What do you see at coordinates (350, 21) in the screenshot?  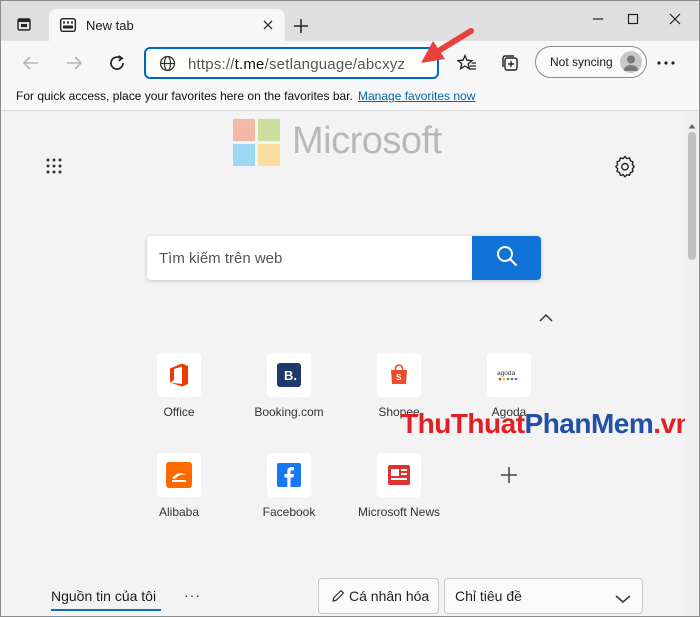 I see `tab-strip: New tab` at bounding box center [350, 21].